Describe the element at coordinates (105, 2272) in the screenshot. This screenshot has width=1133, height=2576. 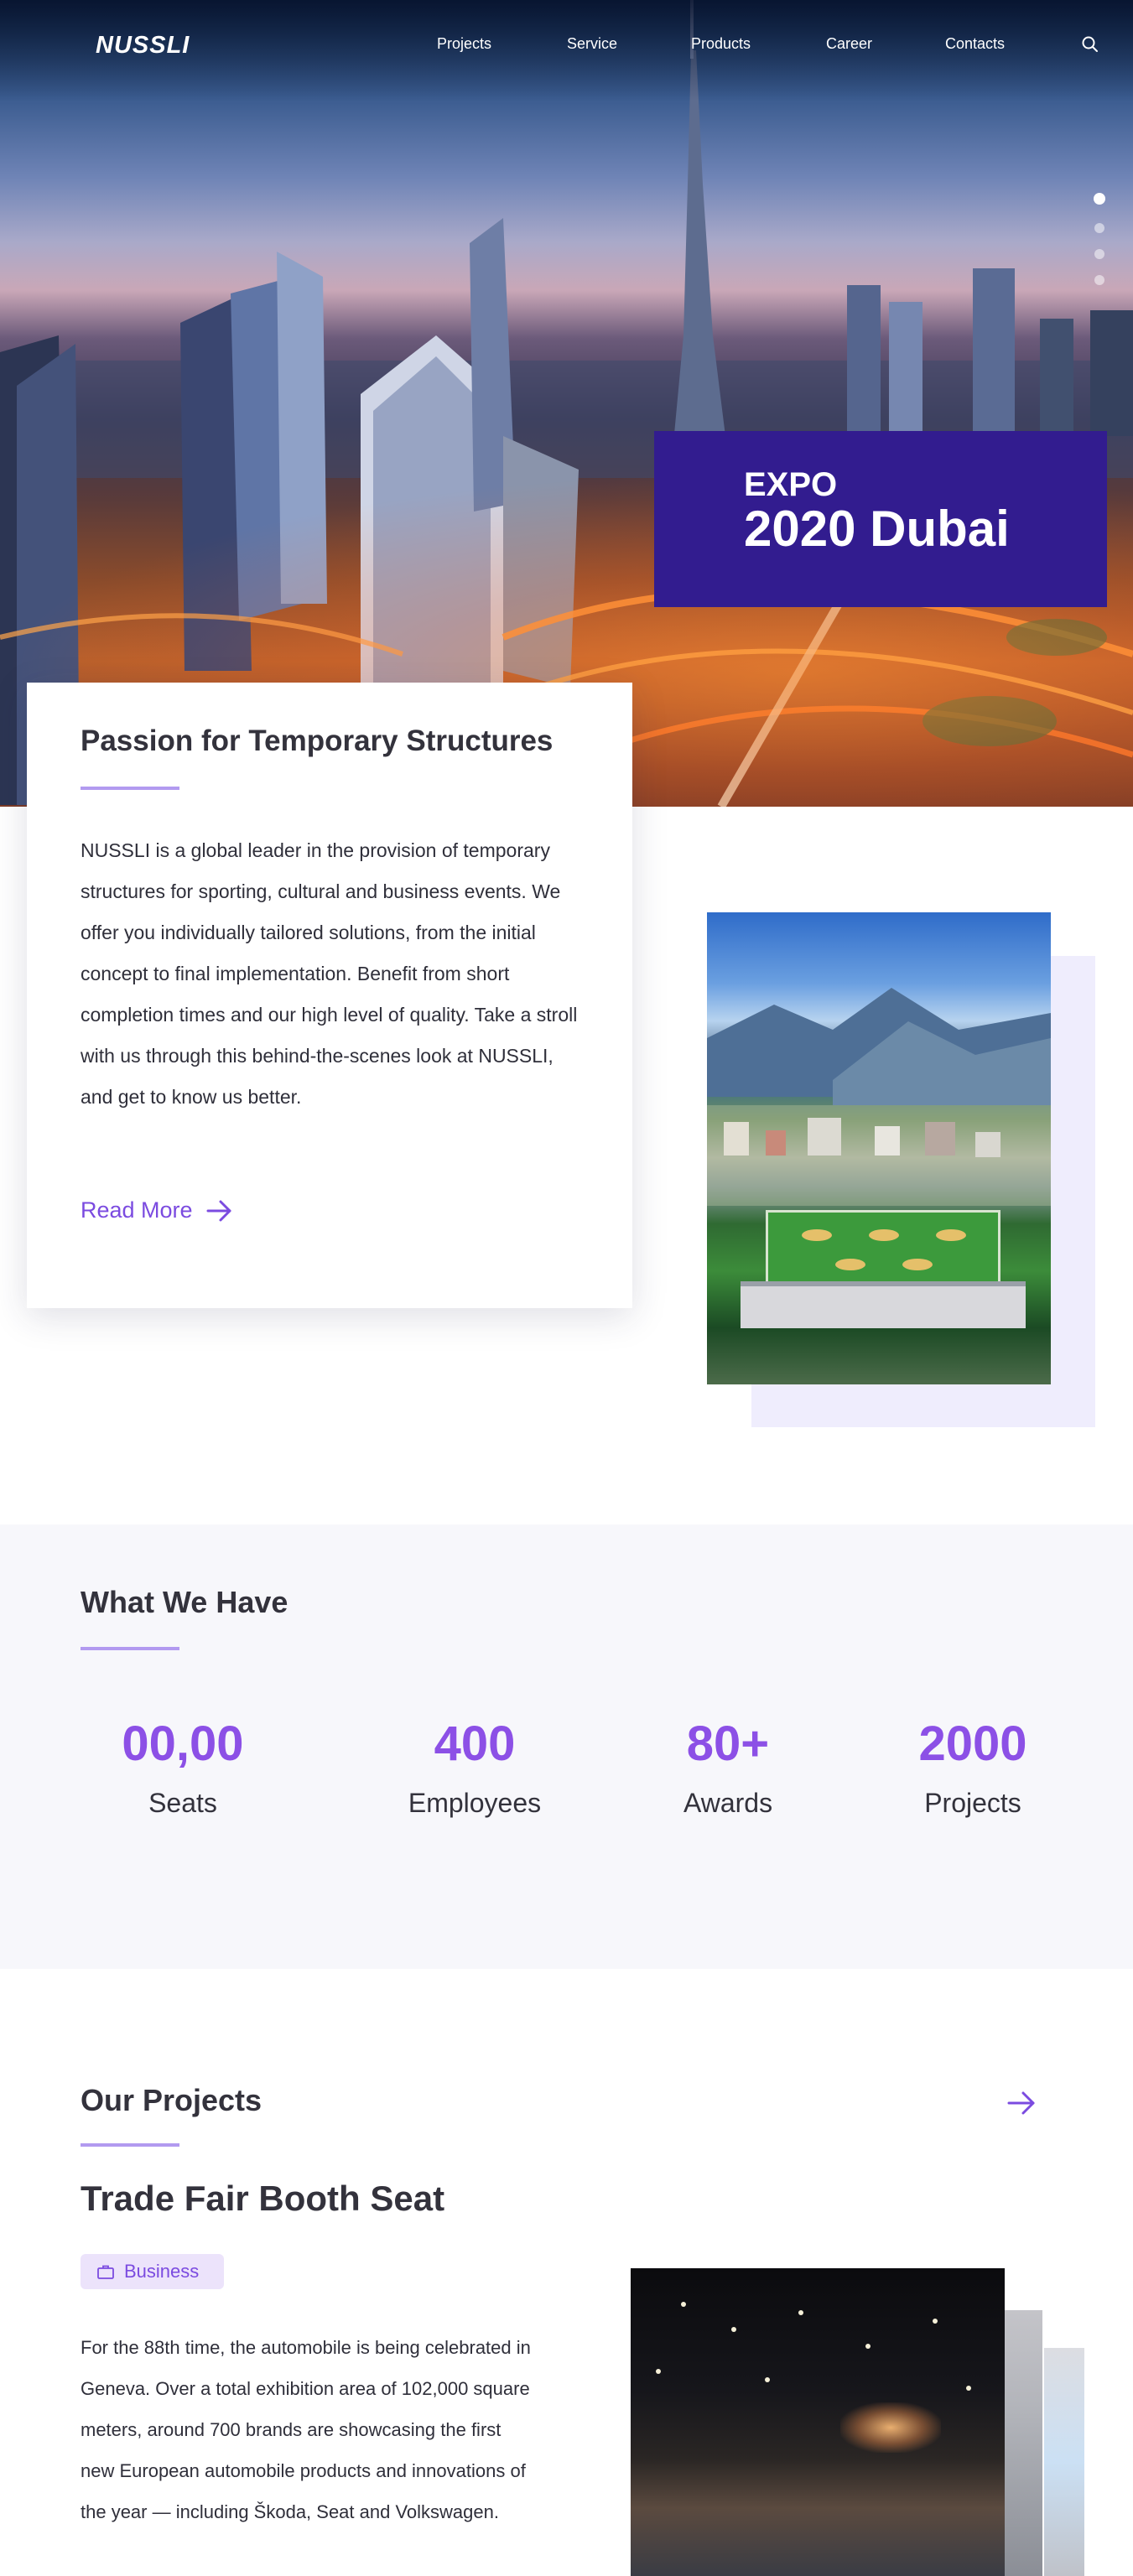
I see `briefcase-icon` at that location.